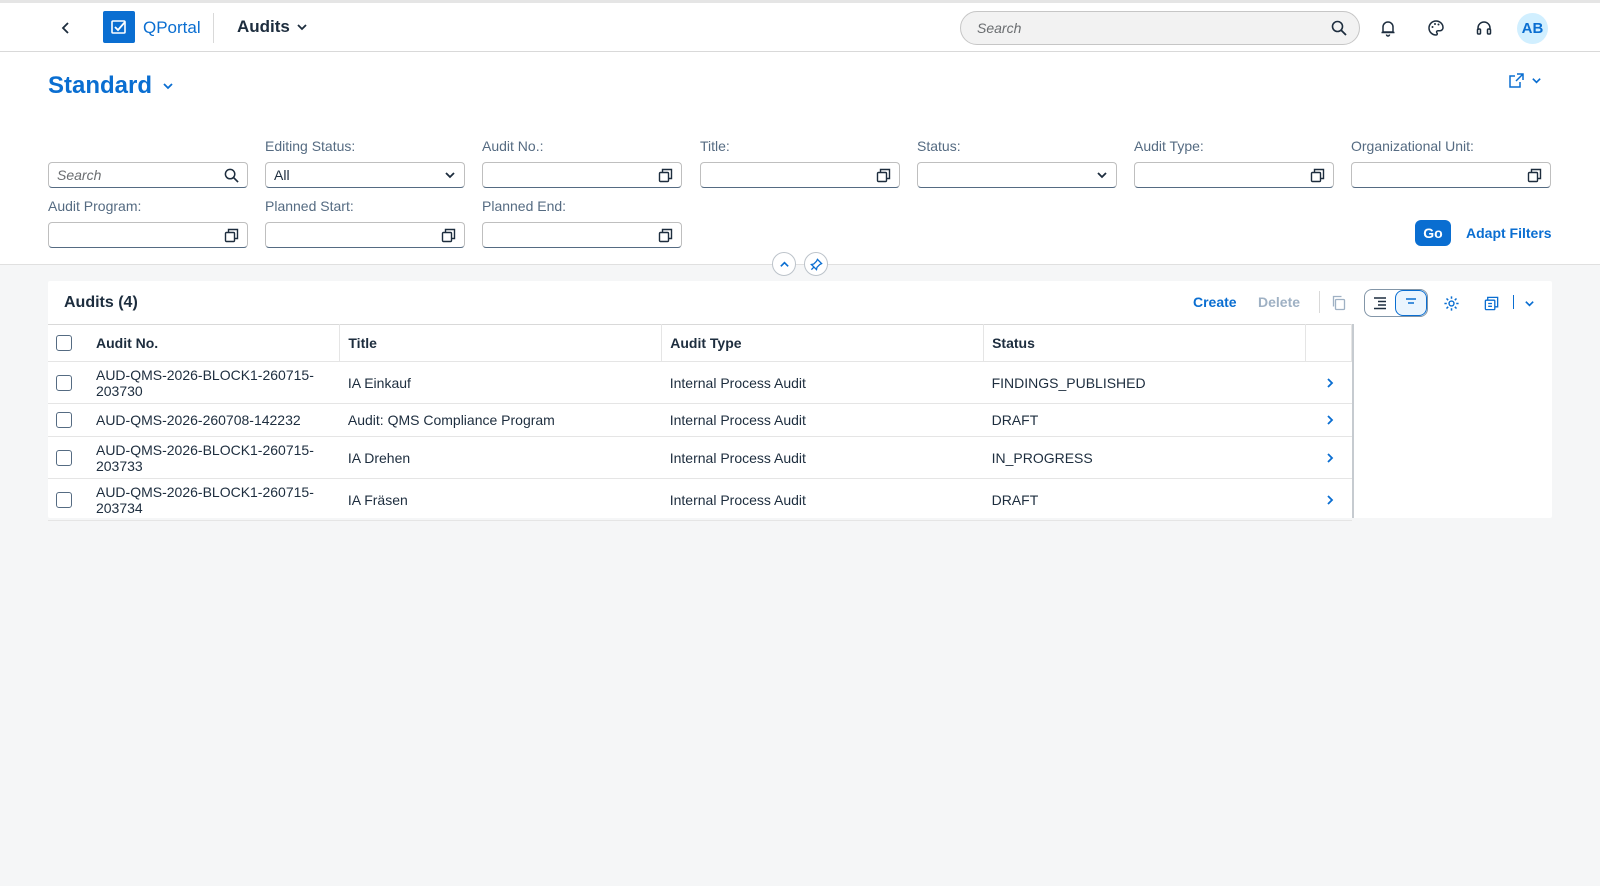 This screenshot has height=886, width=1600. I want to click on brand-name: QPortal, so click(172, 27).